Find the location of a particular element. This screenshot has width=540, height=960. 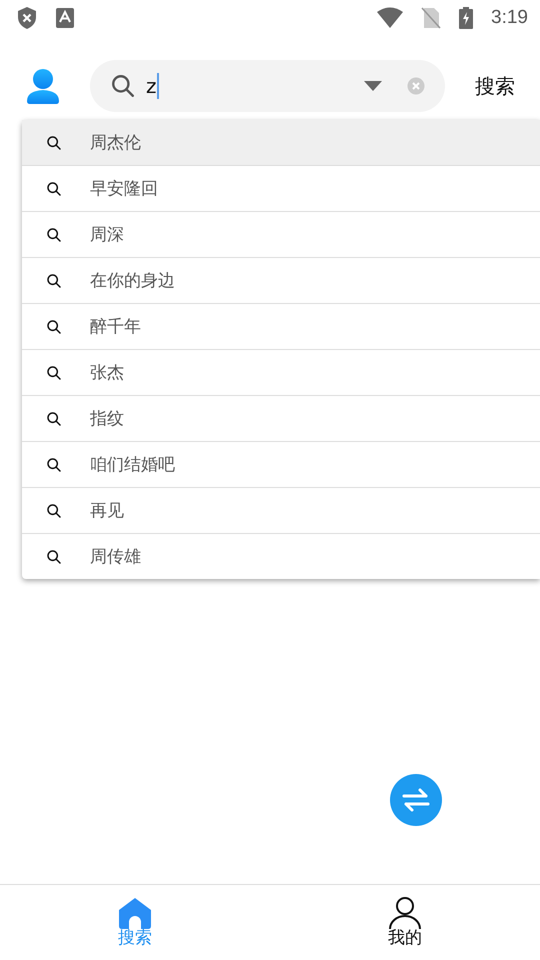

wifi-icon is located at coordinates (390, 18).